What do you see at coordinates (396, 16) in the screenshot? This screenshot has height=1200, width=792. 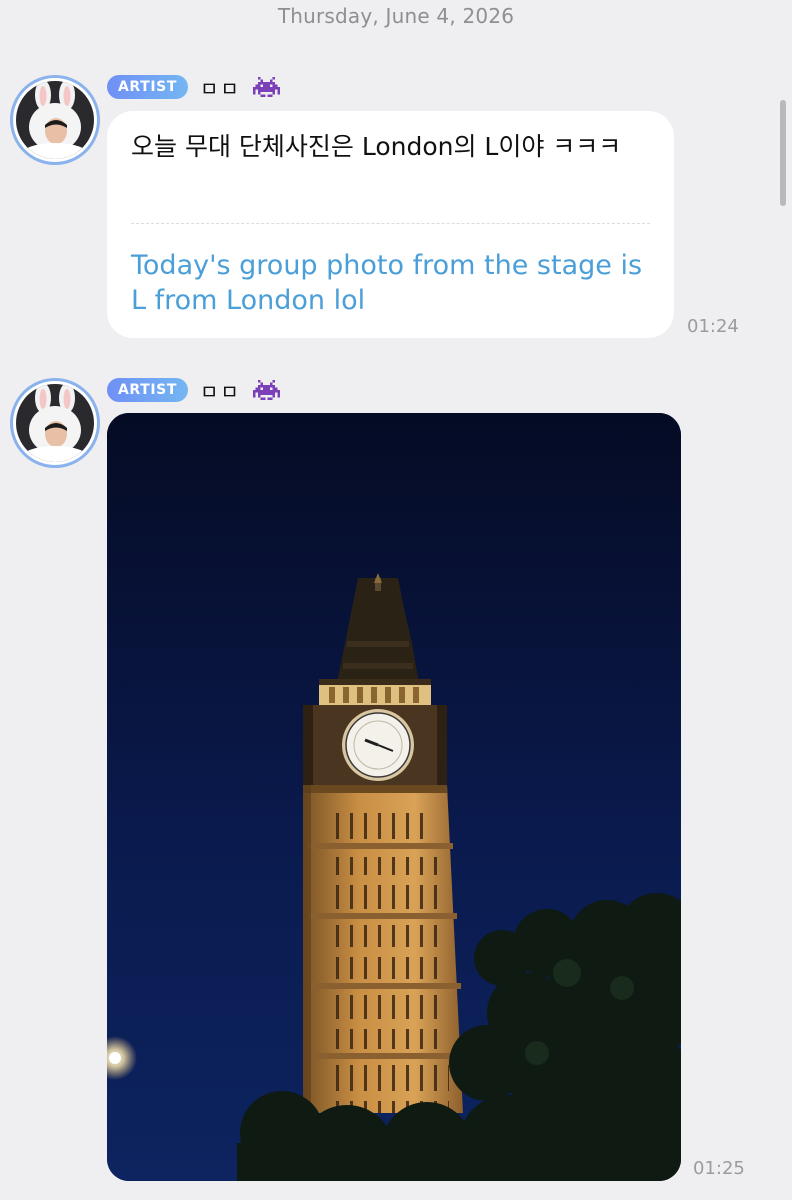 I see `date-separator: Thursday, June 4, 2026` at bounding box center [396, 16].